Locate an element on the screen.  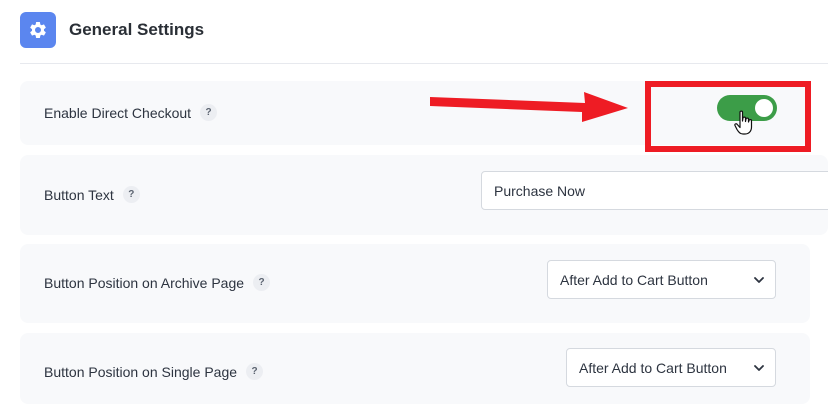
button-text-input is located at coordinates (654, 190).